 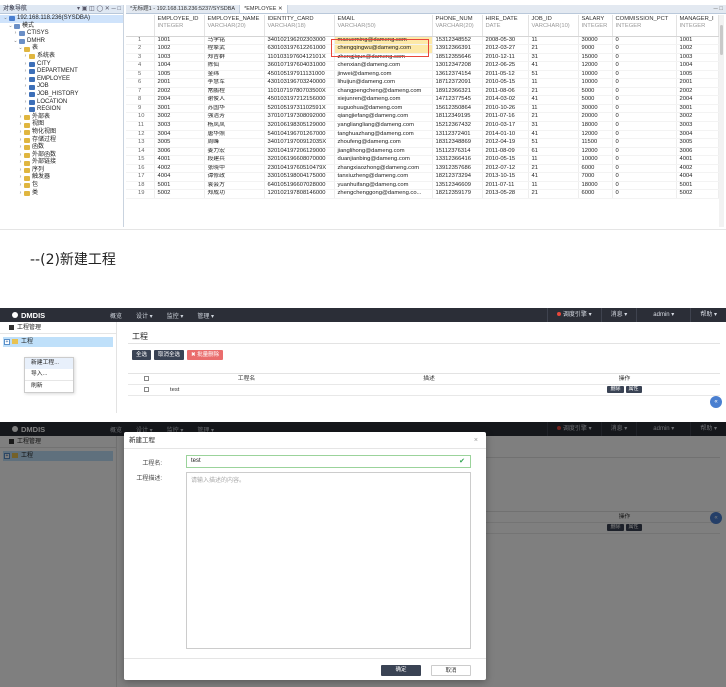 I want to click on table-cell: 340102196202303000, so click(x=299, y=41).